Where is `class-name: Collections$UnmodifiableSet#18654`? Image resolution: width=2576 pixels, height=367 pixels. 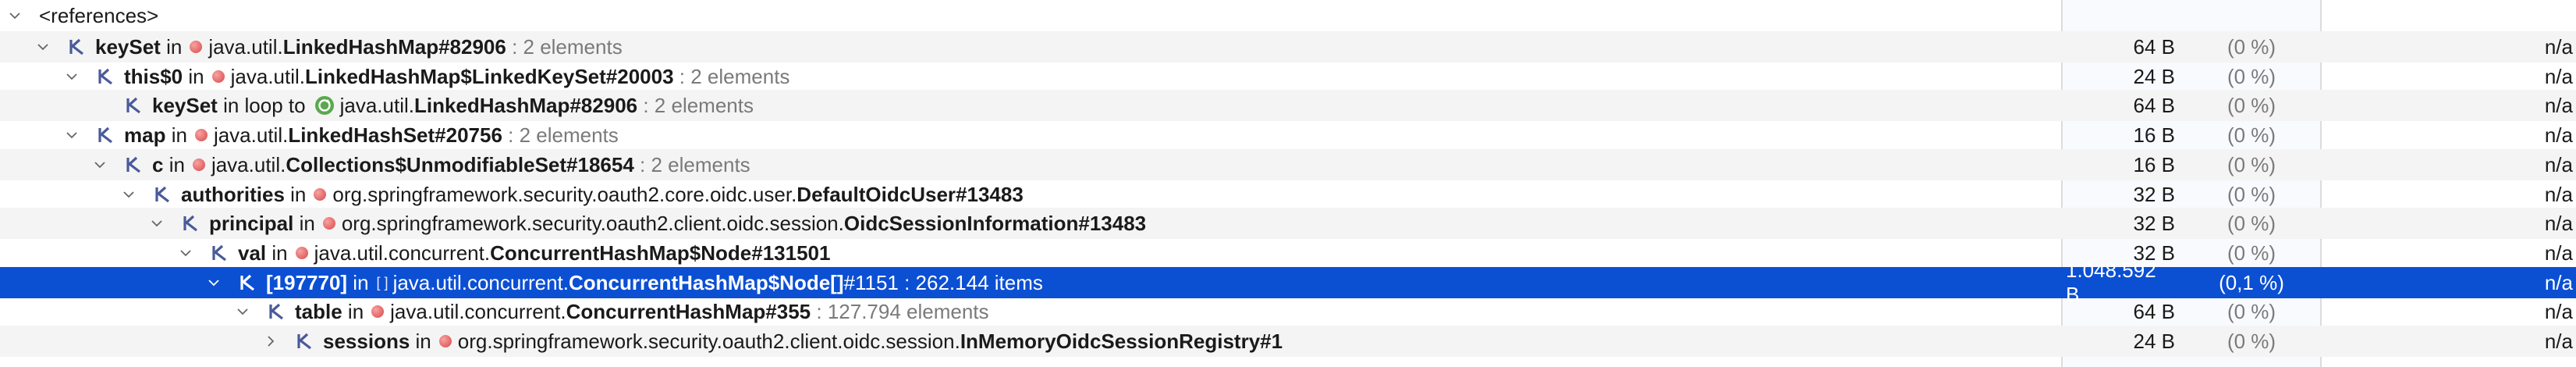
class-name: Collections$UnmodifiableSet#18654 is located at coordinates (460, 164).